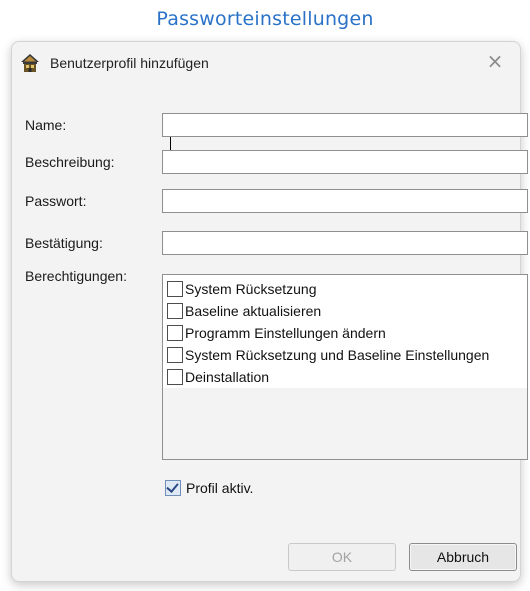 The height and width of the screenshot is (591, 530). Describe the element at coordinates (76, 276) in the screenshot. I see `permissions-label: Berechtigungen:` at that location.